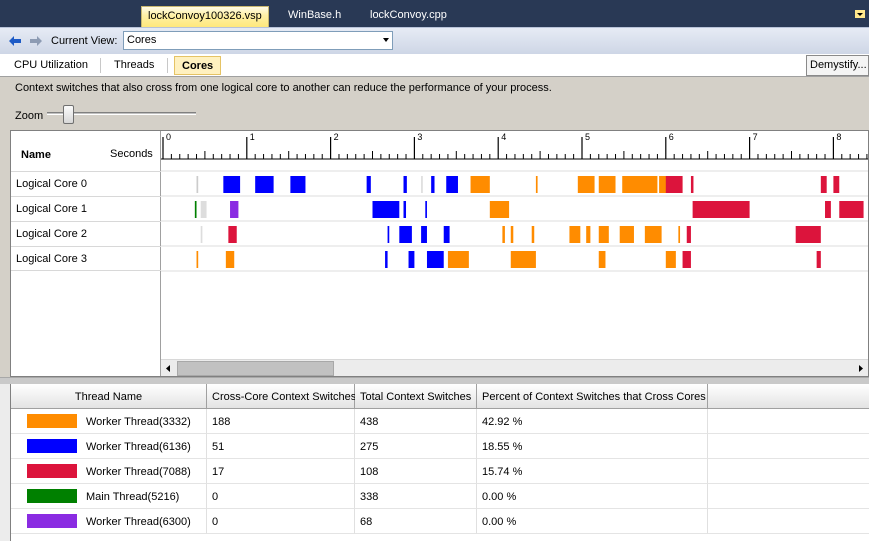 The width and height of the screenshot is (869, 541). I want to click on tab-dropdown-icon, so click(860, 14).